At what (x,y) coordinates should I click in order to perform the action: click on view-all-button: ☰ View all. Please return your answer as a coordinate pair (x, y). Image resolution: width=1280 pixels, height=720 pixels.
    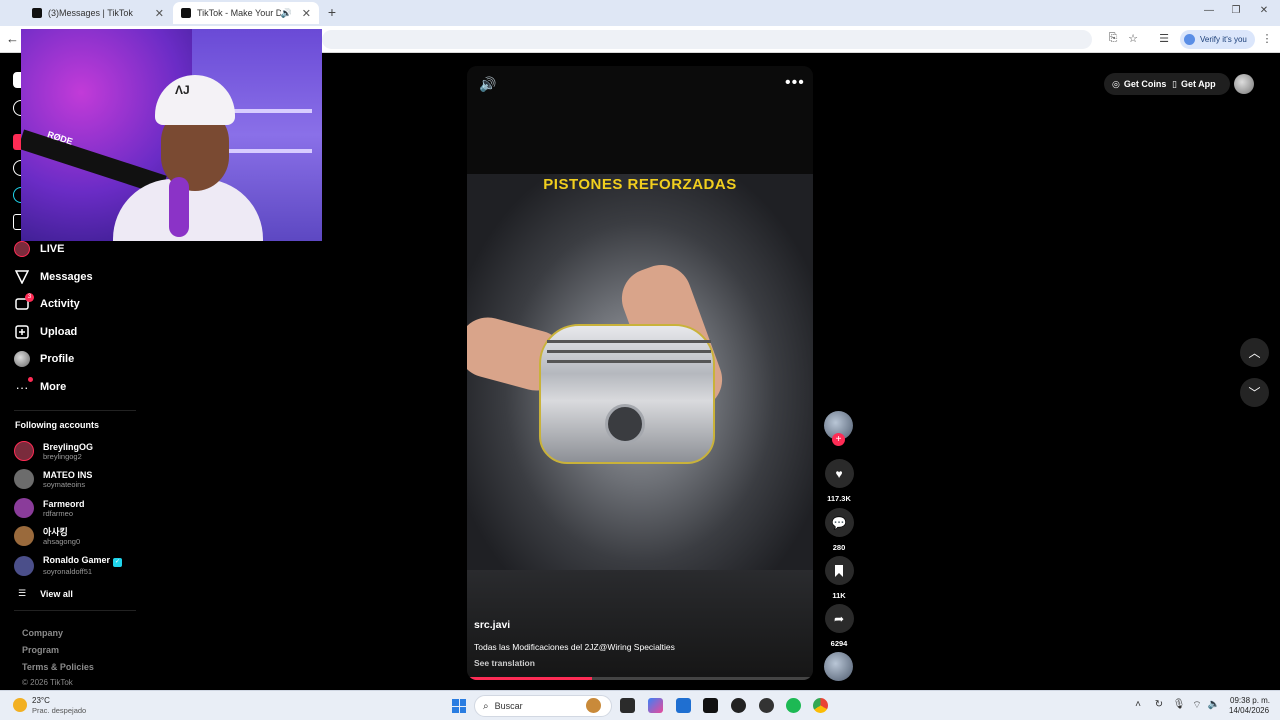
    Looking at the image, I should click on (45, 593).